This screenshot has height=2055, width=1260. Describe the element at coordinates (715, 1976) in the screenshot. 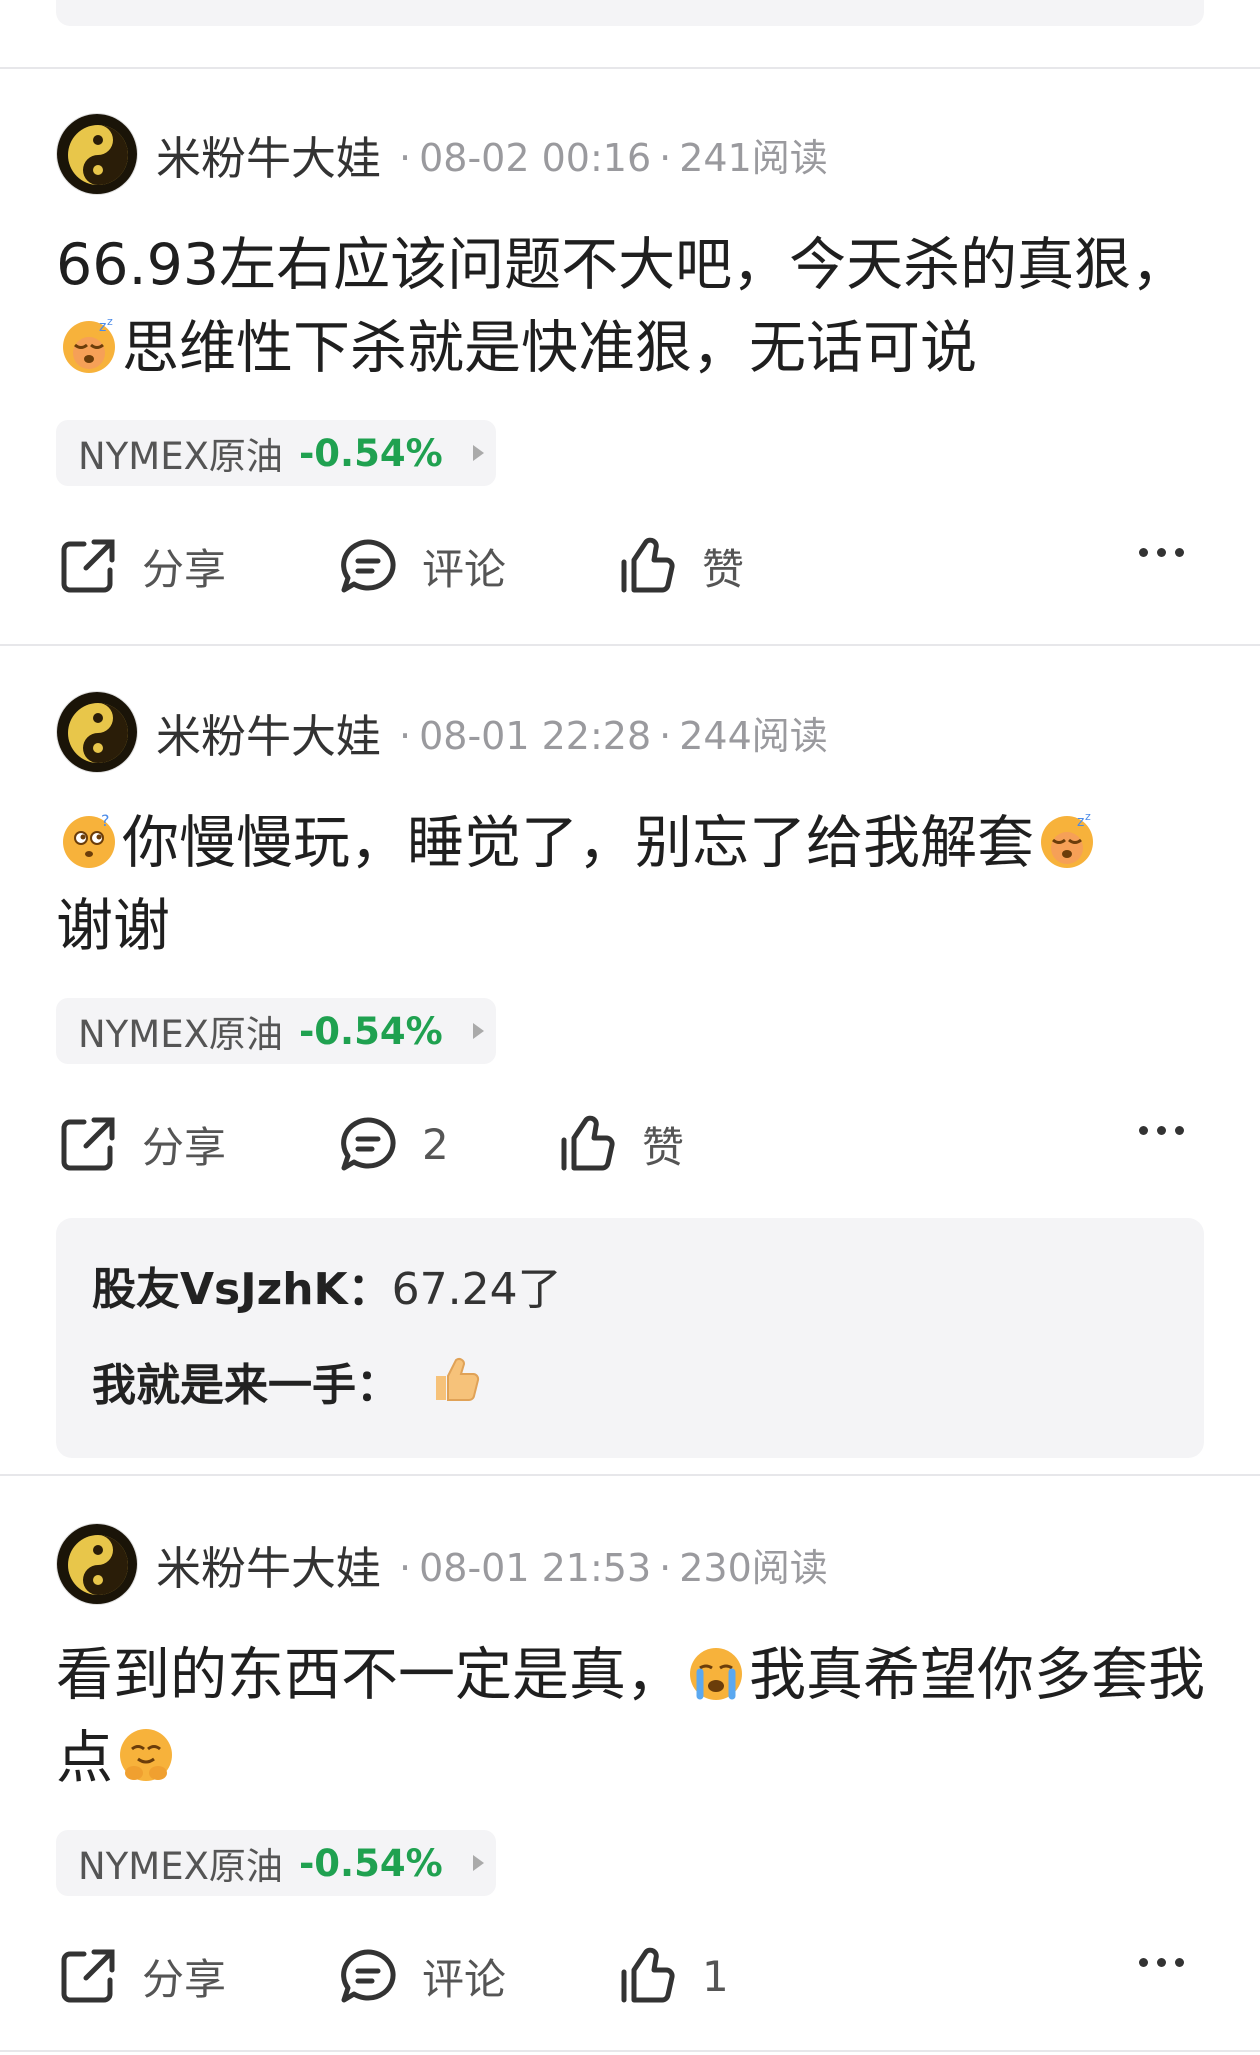

I see `like-count: 1` at that location.